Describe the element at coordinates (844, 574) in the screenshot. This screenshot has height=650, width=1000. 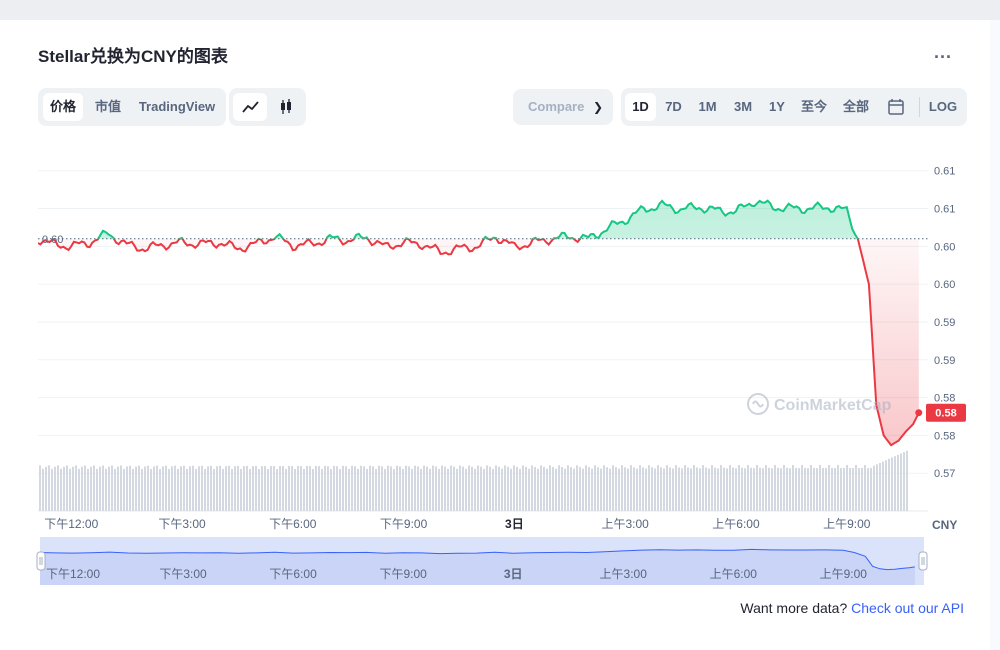
I see `navigator-tick-label: 上午9:00` at that location.